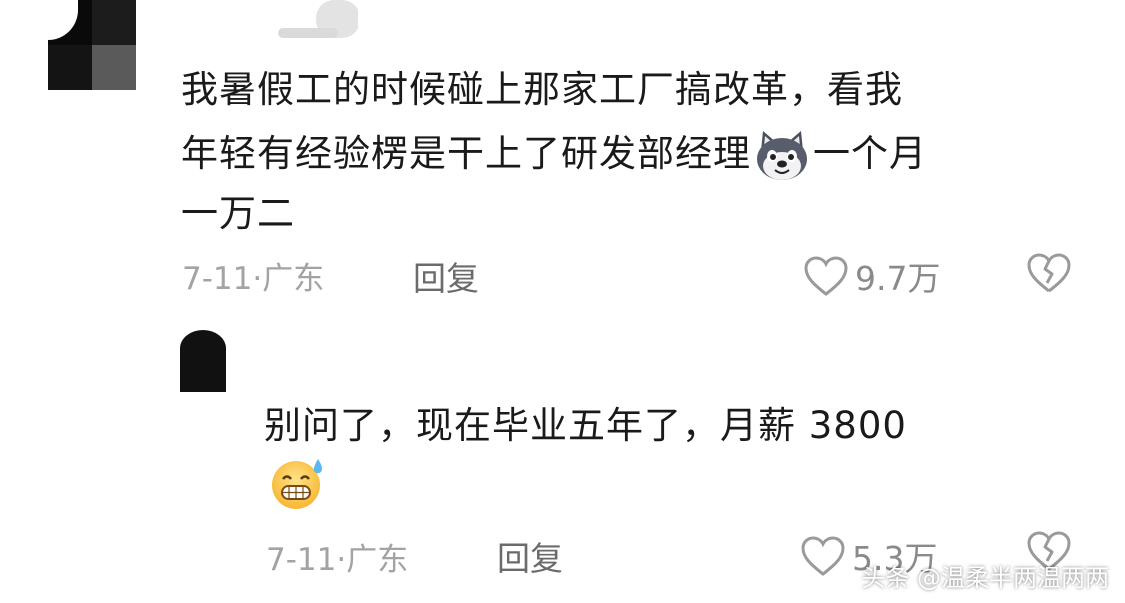 This screenshot has height=603, width=1125. Describe the element at coordinates (985, 578) in the screenshot. I see `watermark: 头条 @温柔半两温两两` at that location.